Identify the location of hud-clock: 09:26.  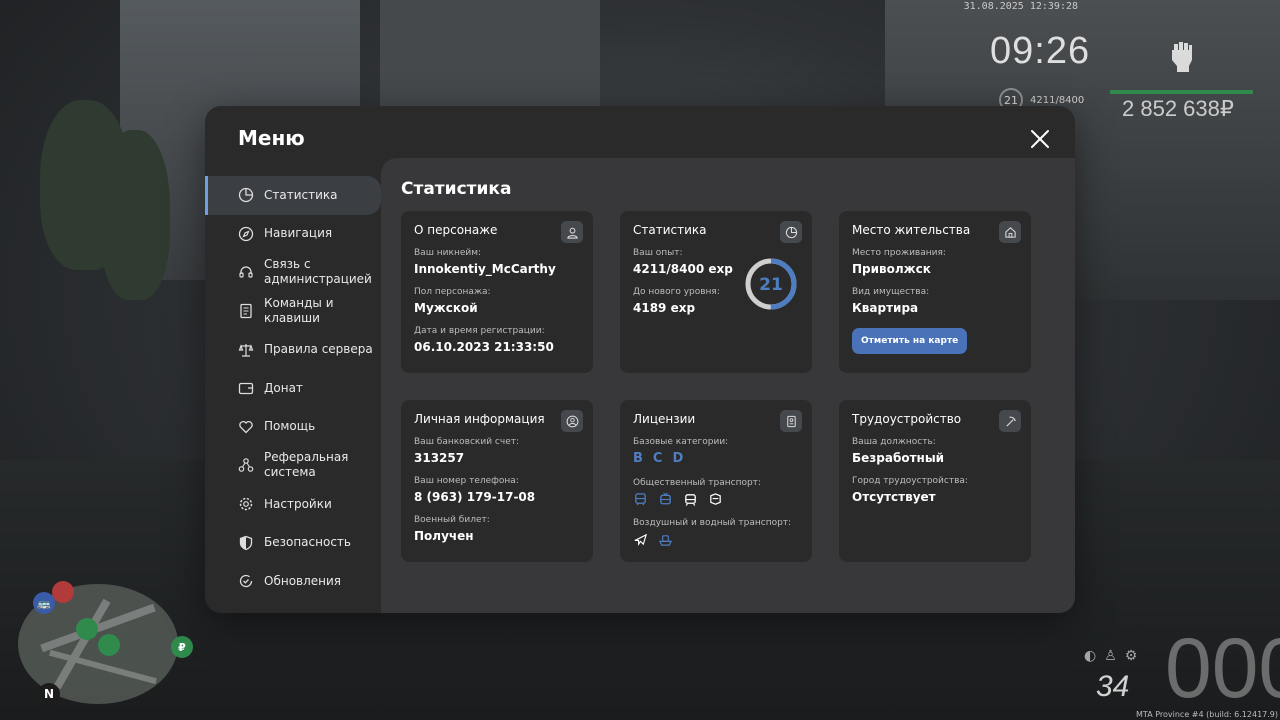
(1040, 51).